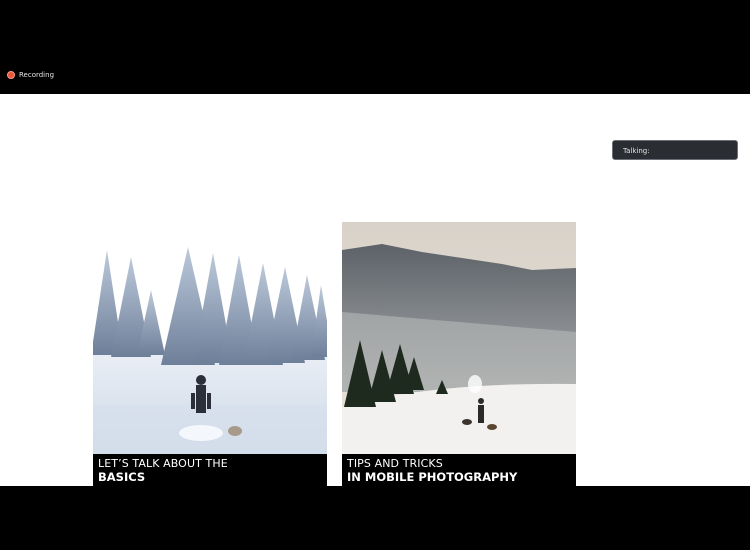 The height and width of the screenshot is (550, 750). Describe the element at coordinates (375, 518) in the screenshot. I see `meeting-bottom-bar` at that location.